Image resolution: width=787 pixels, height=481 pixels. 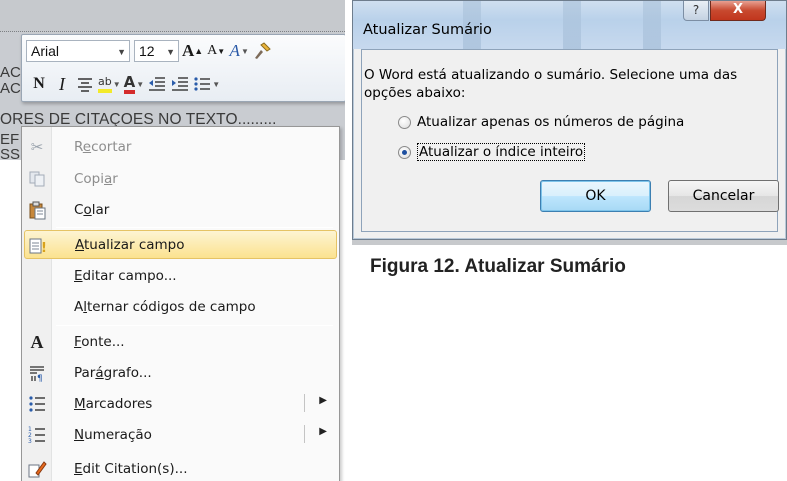 I want to click on toolbar-row-1: Arial ▼ 12 ▼ A ▲ A ▼ A ▼, so click(x=149, y=51).